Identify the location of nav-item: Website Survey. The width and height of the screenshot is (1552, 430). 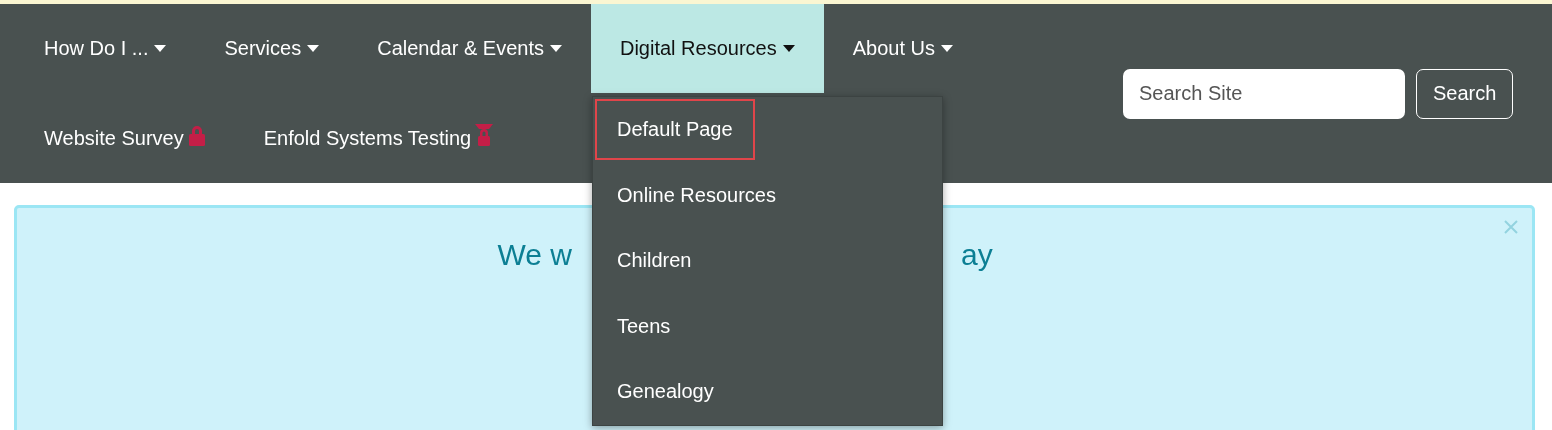
(125, 138).